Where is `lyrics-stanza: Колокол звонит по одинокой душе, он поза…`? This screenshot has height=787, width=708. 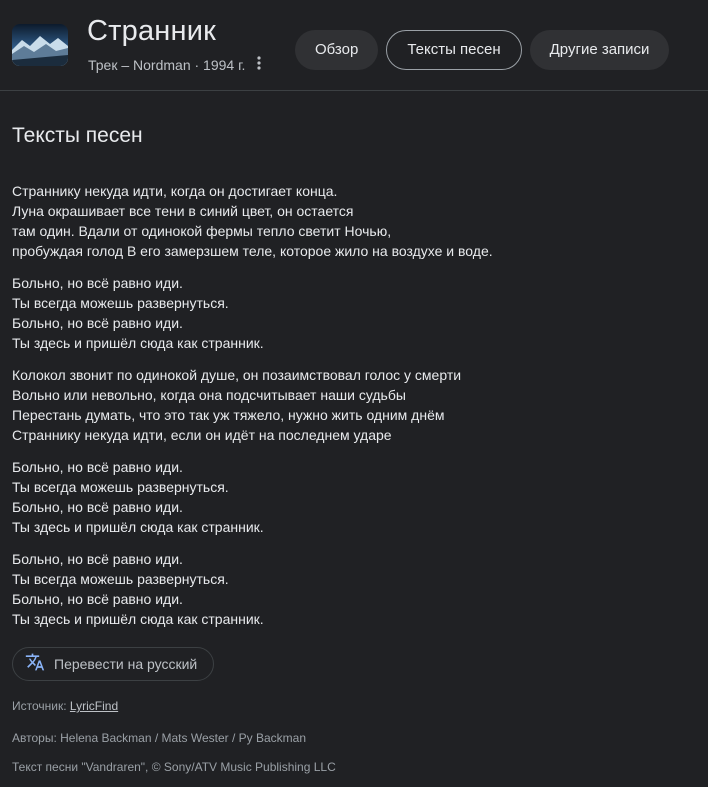 lyrics-stanza: Колокол звонит по одинокой душе, он поза… is located at coordinates (357, 405).